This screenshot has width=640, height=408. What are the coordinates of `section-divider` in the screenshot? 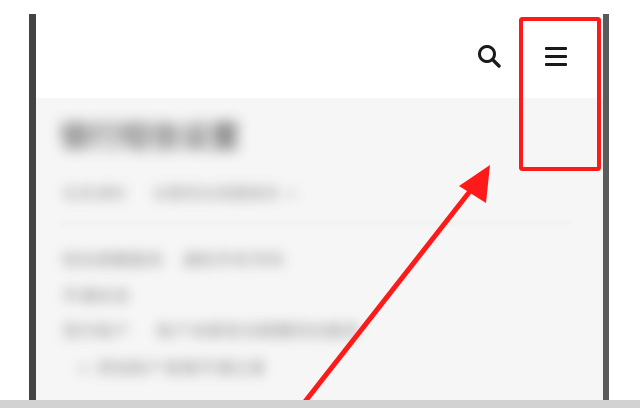 It's located at (315, 223).